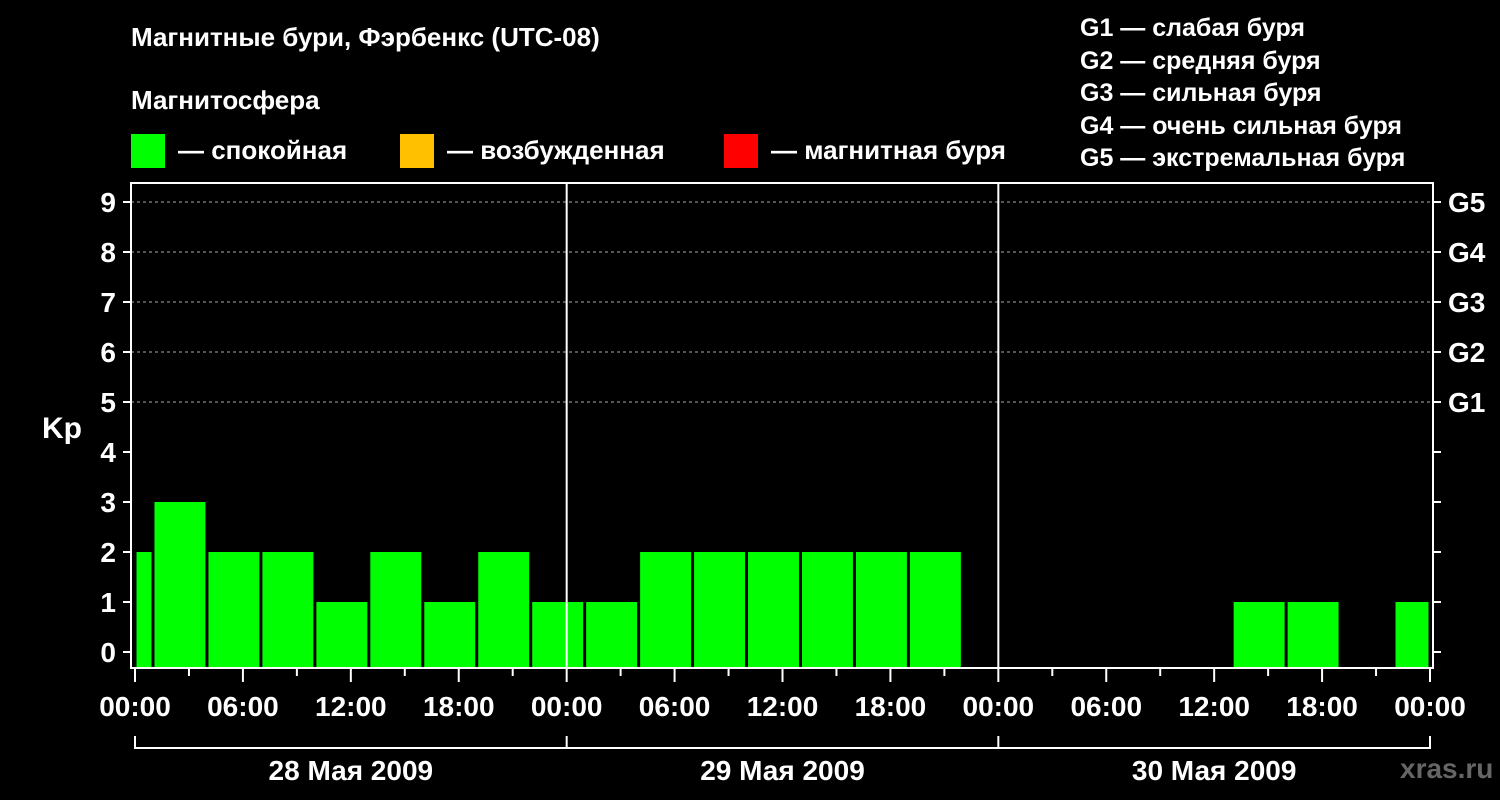  Describe the element at coordinates (108, 452) in the screenshot. I see `y-tick-label: 4` at that location.